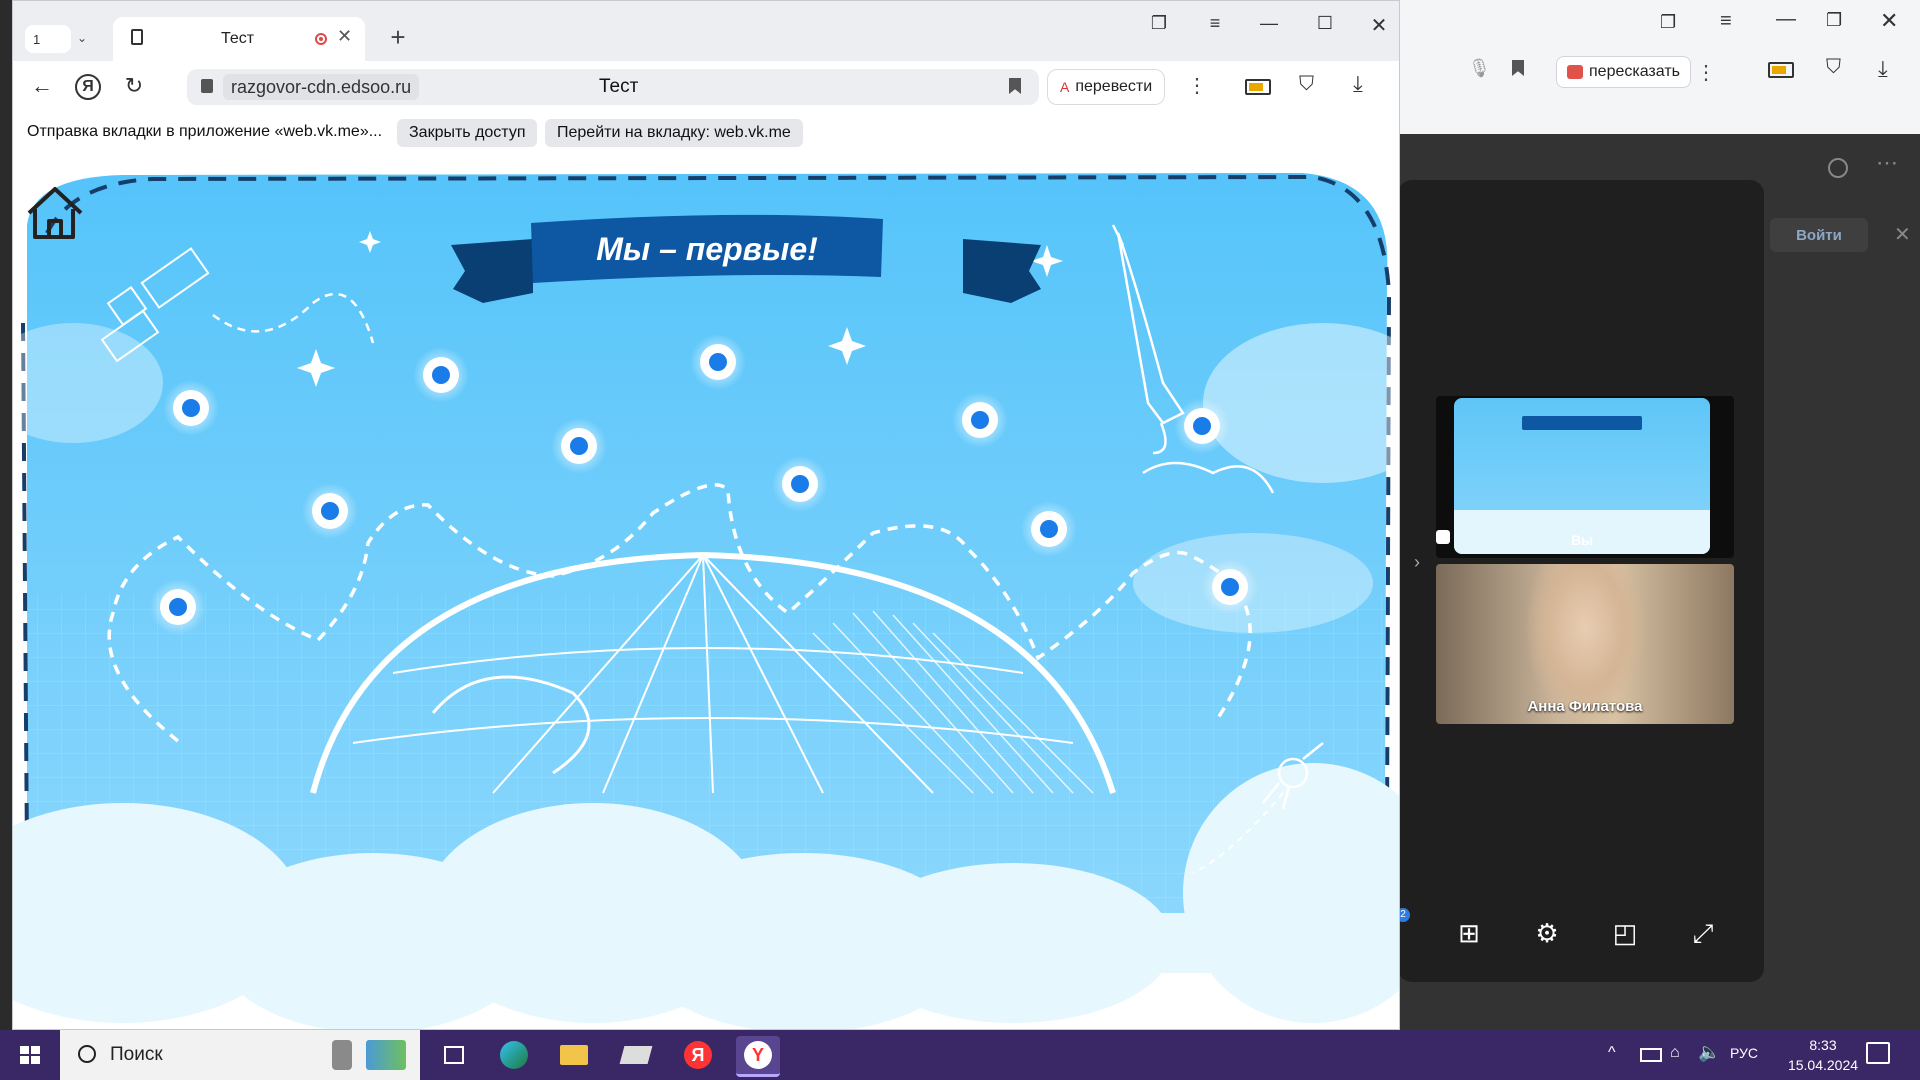  Describe the element at coordinates (207, 86) in the screenshot. I see `lock-icon` at that location.